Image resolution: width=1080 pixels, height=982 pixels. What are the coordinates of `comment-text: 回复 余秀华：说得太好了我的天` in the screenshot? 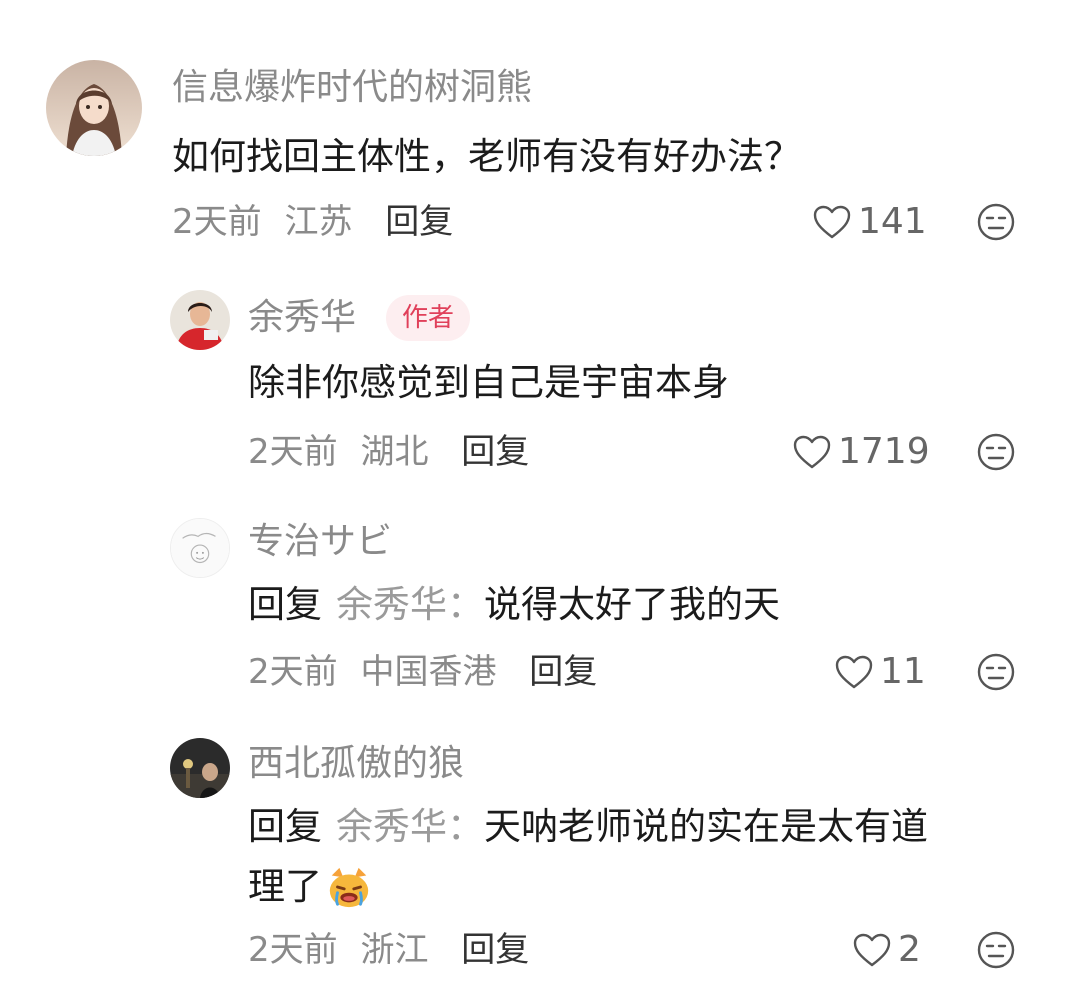 It's located at (514, 605).